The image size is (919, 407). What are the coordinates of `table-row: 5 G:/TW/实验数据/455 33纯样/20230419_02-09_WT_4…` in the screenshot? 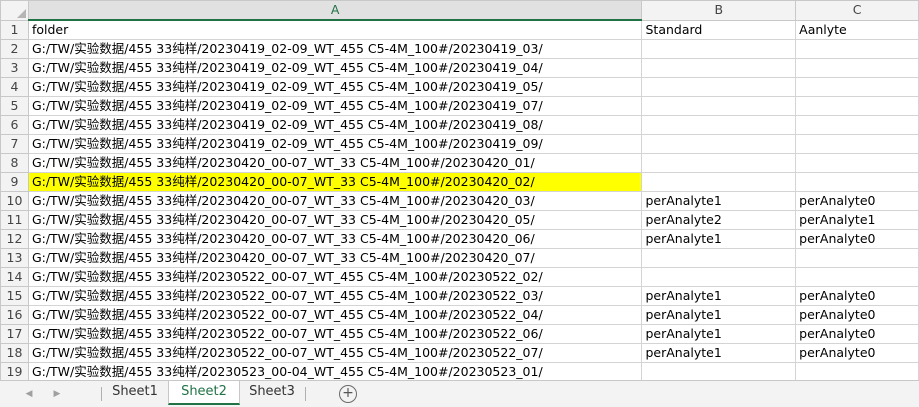 It's located at (459, 106).